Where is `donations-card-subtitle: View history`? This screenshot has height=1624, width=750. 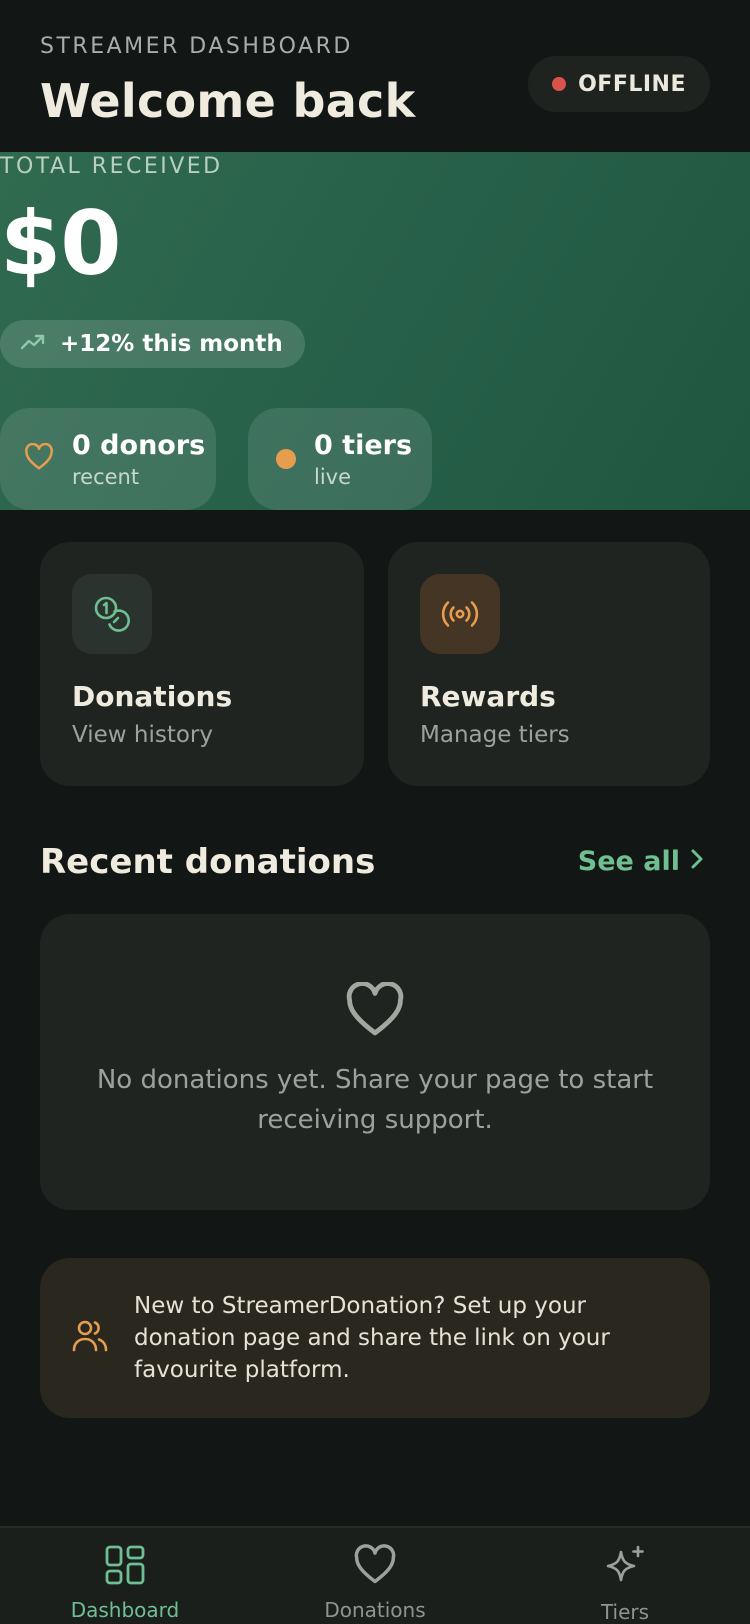
donations-card-subtitle: View history is located at coordinates (142, 735).